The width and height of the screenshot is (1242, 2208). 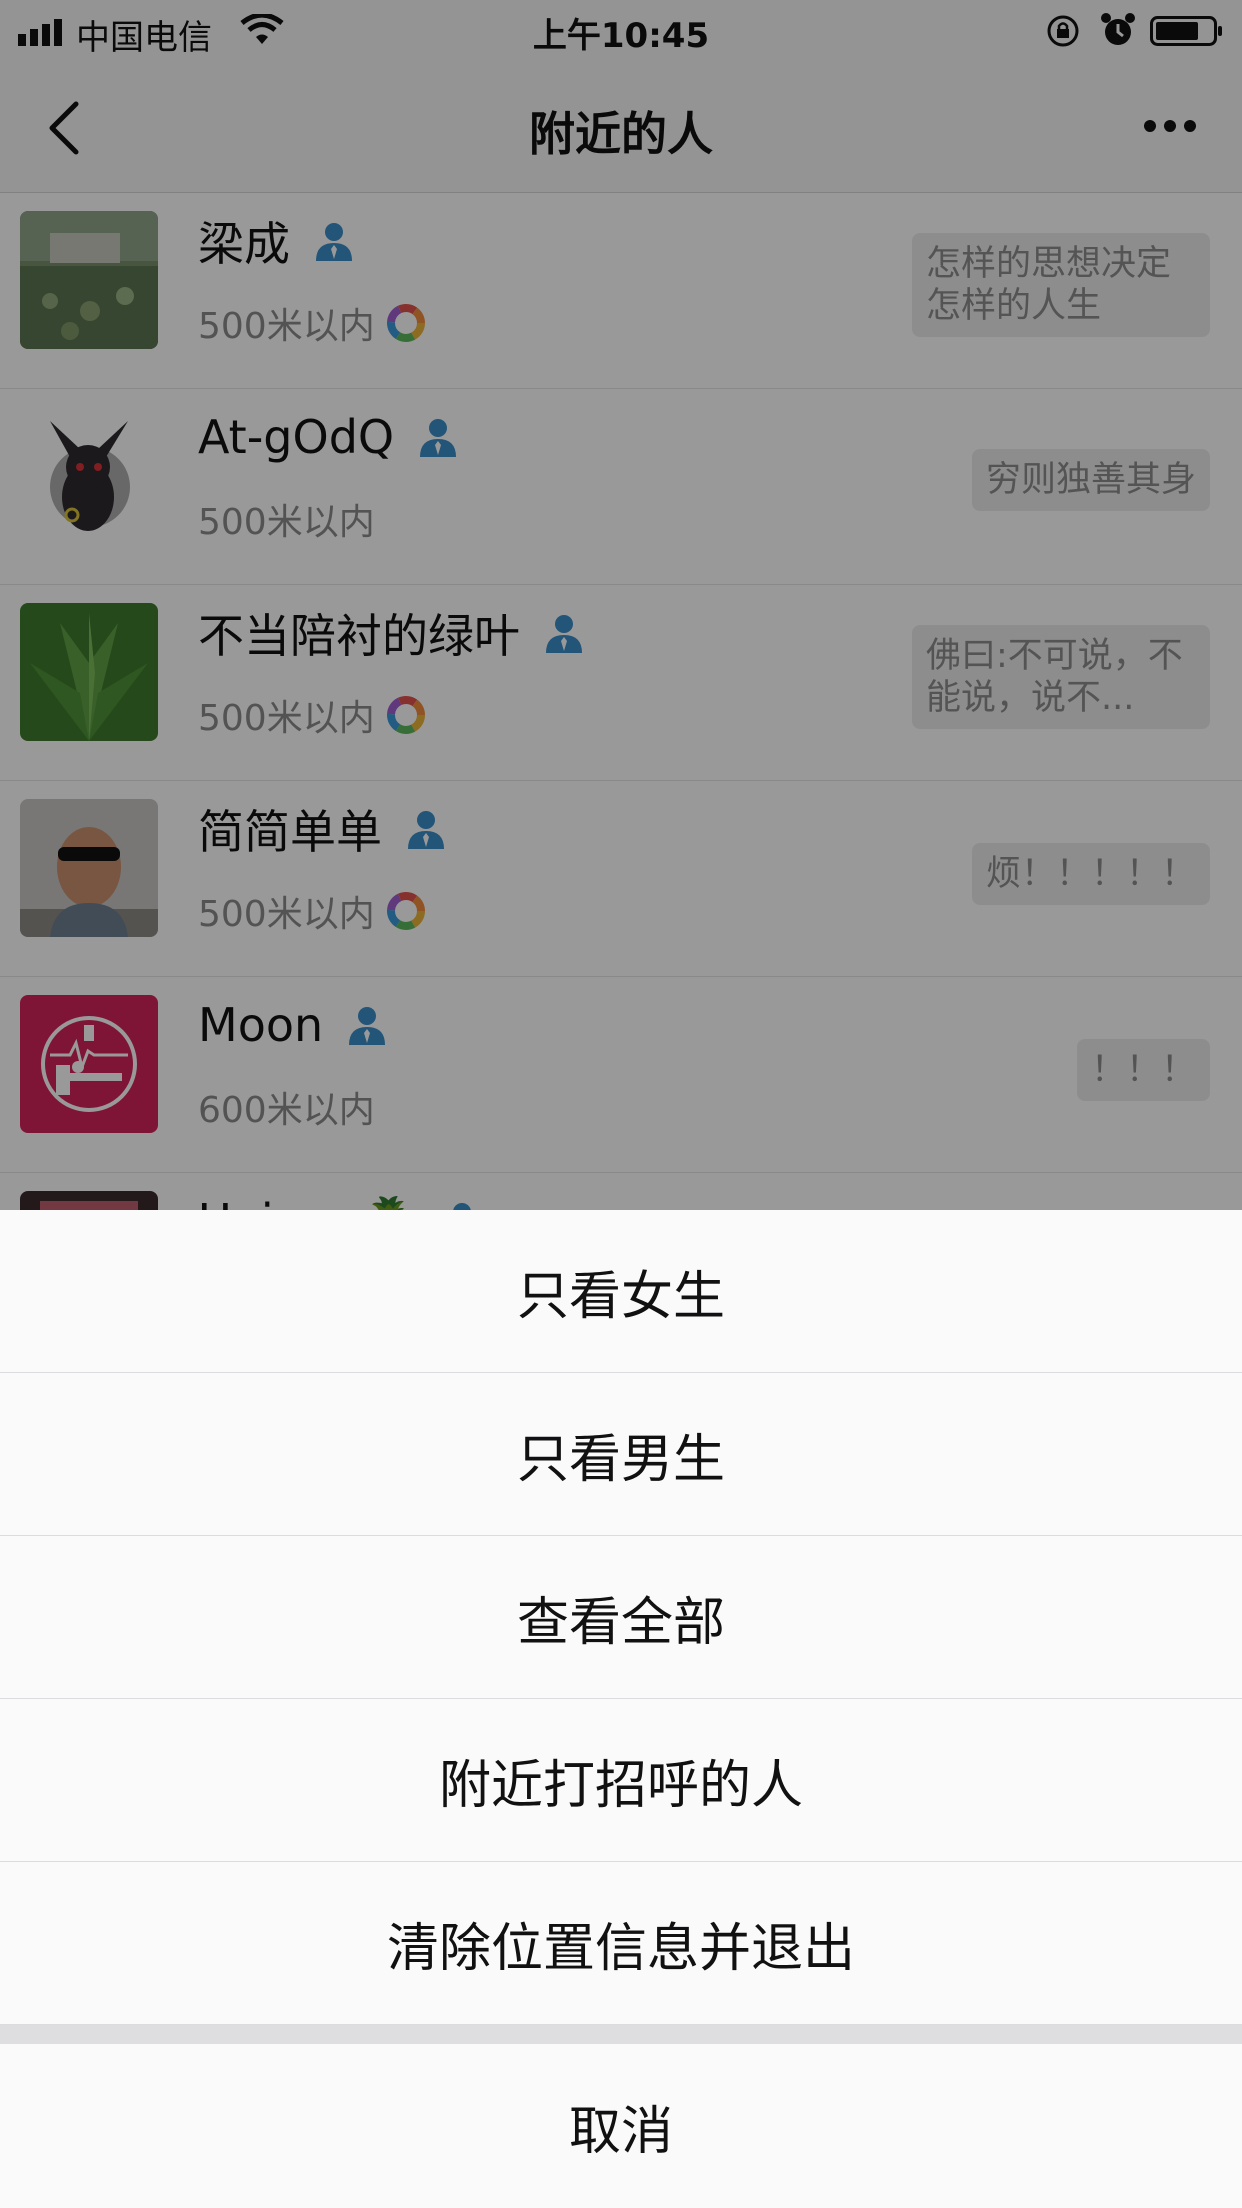 I want to click on nearby-greetings-option: 附近打招呼的人, so click(x=621, y=1780).